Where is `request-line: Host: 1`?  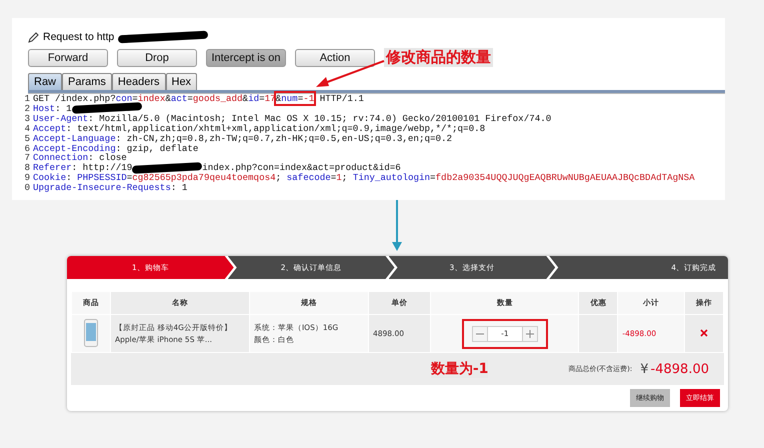
request-line: Host: 1 is located at coordinates (87, 109).